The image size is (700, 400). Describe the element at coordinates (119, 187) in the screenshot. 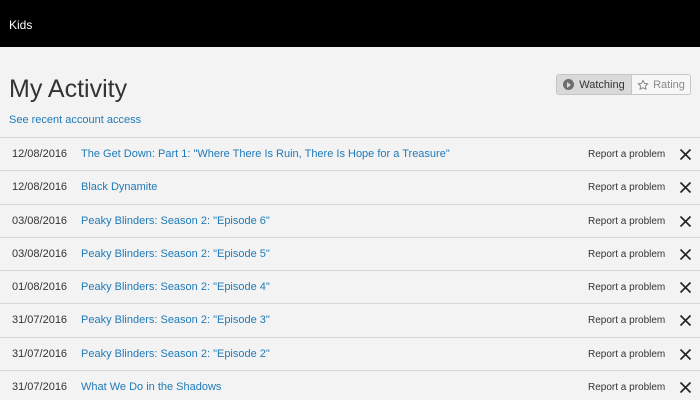

I see `activity-title-link: Black Dynamite` at that location.